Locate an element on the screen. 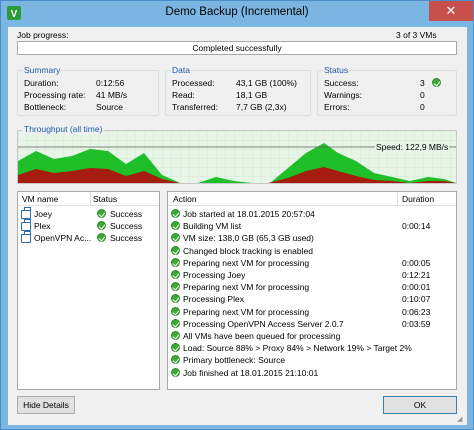  throughput-graph is located at coordinates (237, 157).